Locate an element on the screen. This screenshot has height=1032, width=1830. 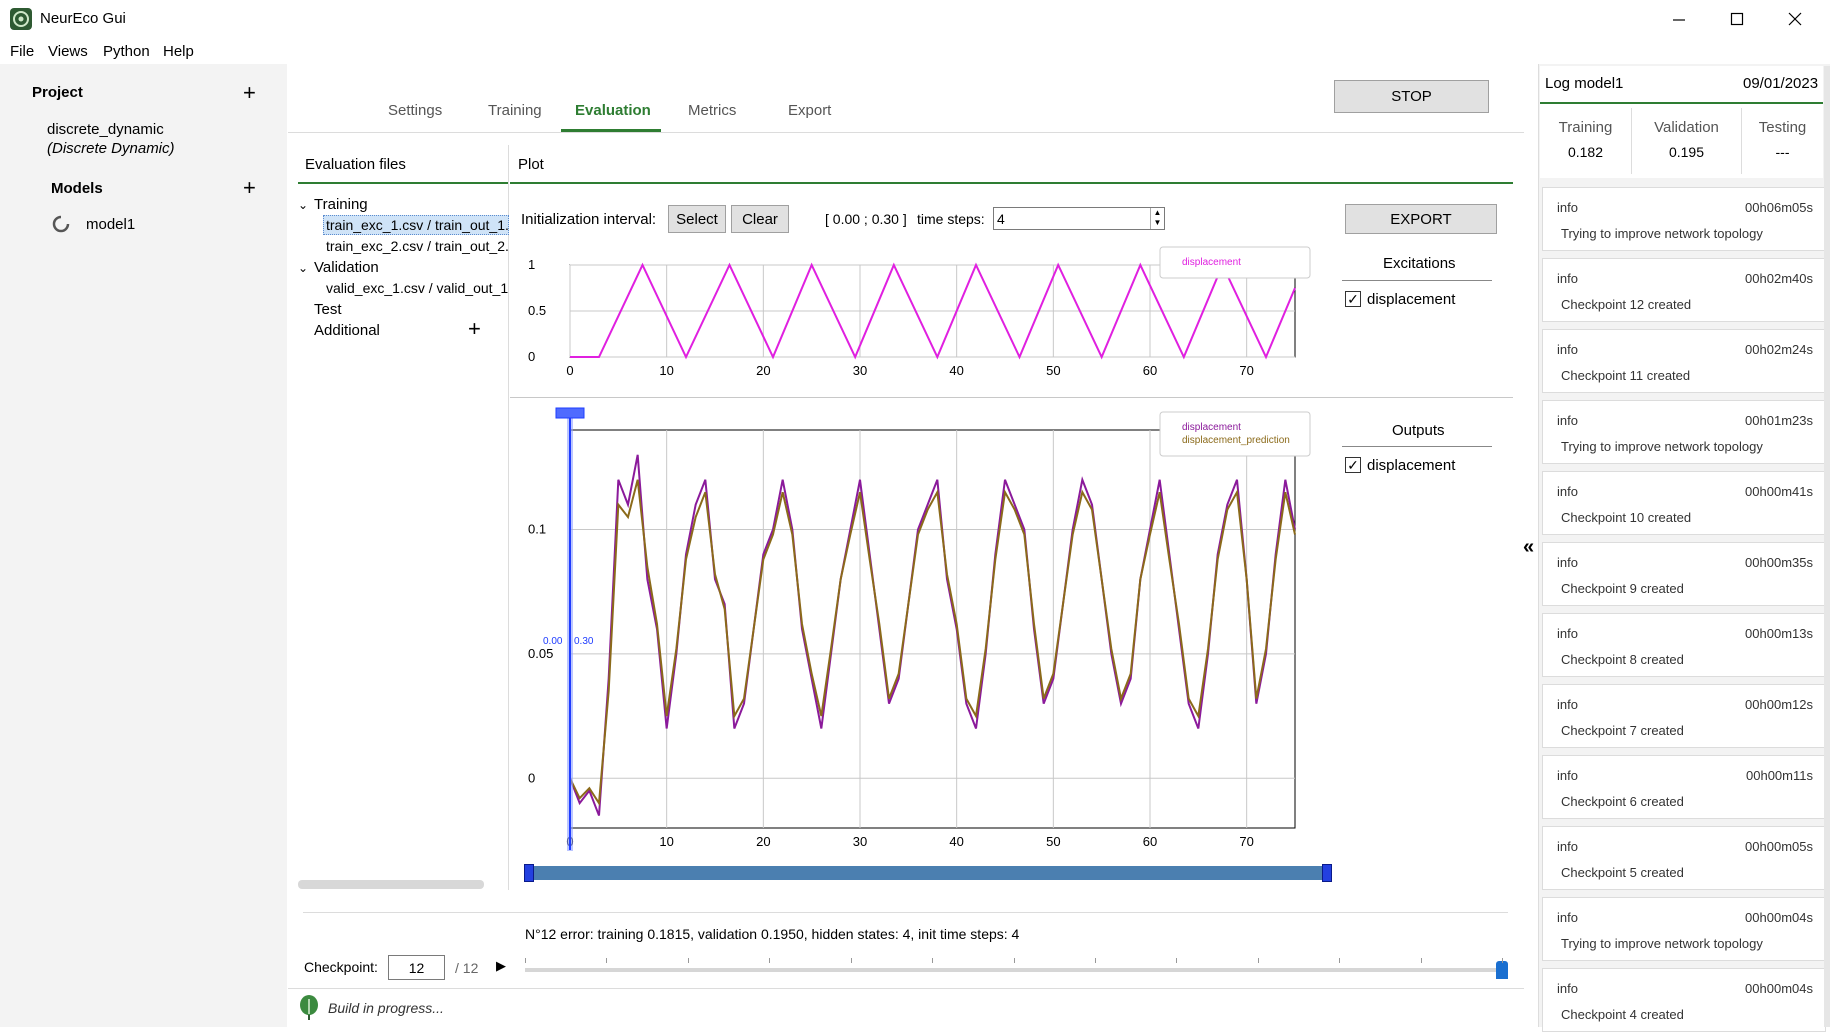
legend-box is located at coordinates (1235, 434).